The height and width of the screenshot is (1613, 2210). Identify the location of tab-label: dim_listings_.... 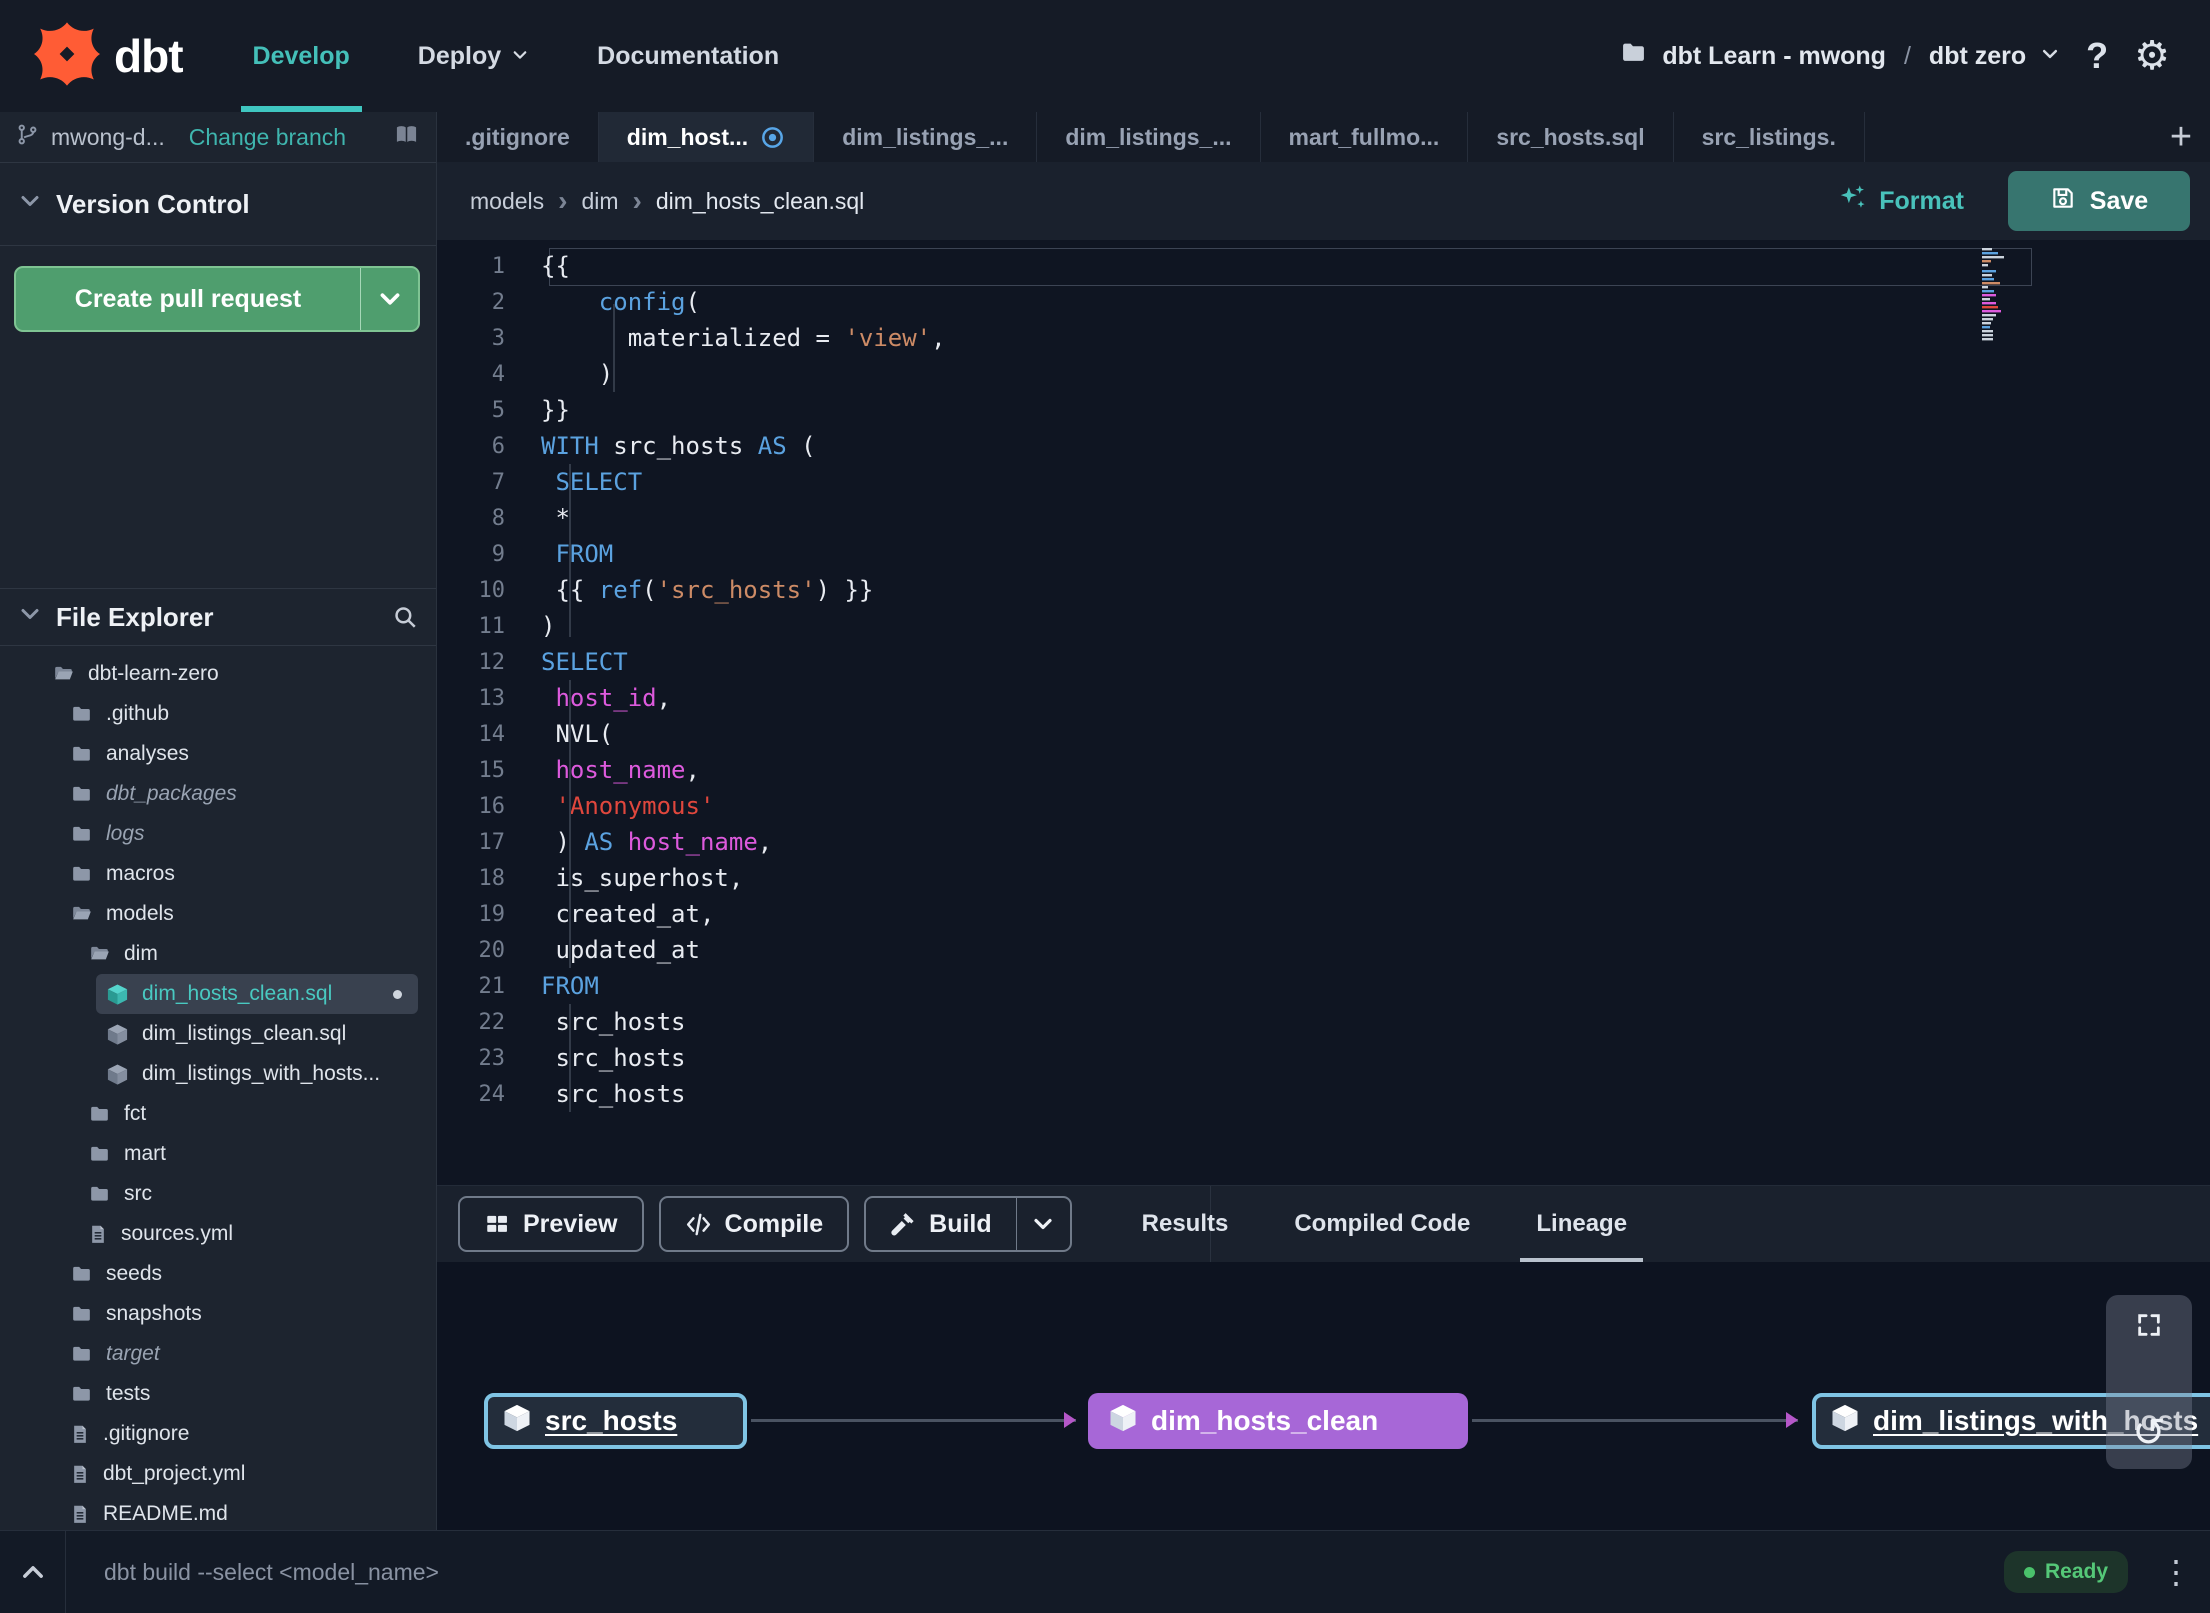
(925, 136).